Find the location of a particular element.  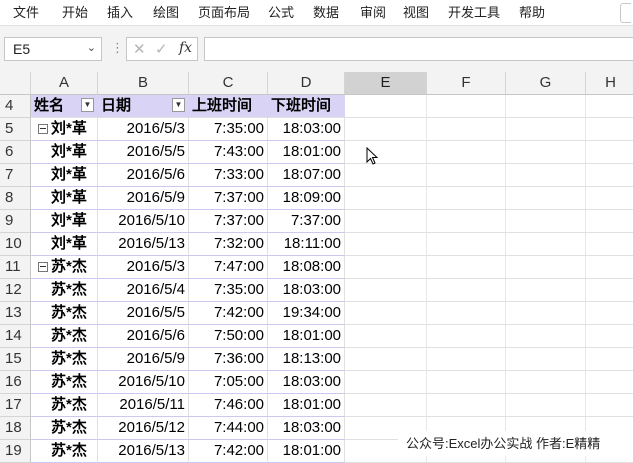

filter-dropdown-icon: ▼ is located at coordinates (178, 105).